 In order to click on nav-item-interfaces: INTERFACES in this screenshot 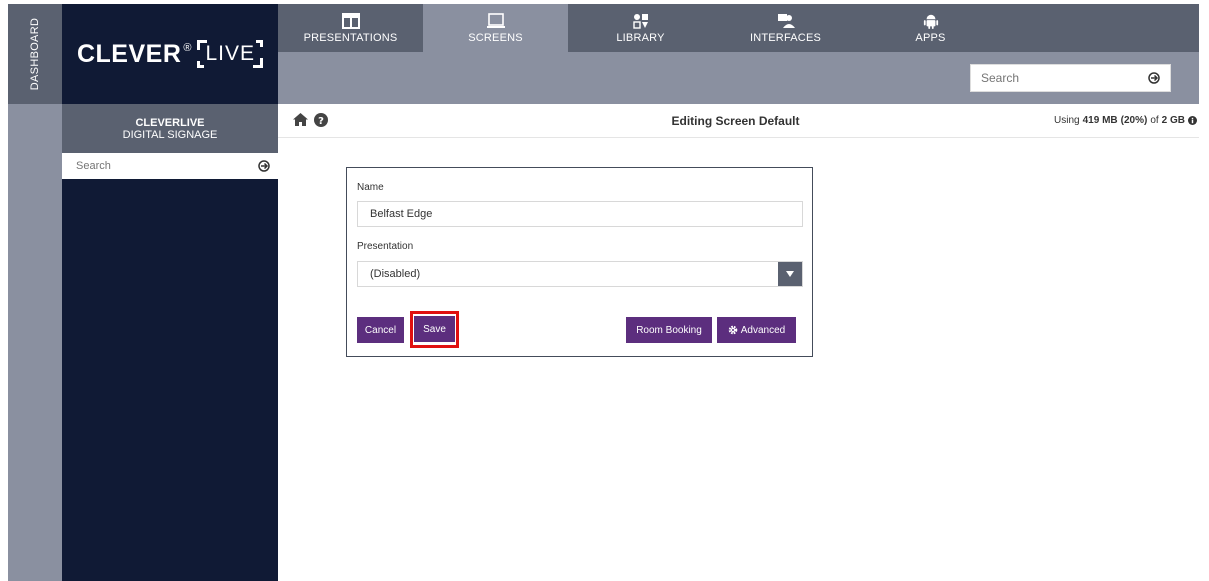, I will do `click(785, 28)`.